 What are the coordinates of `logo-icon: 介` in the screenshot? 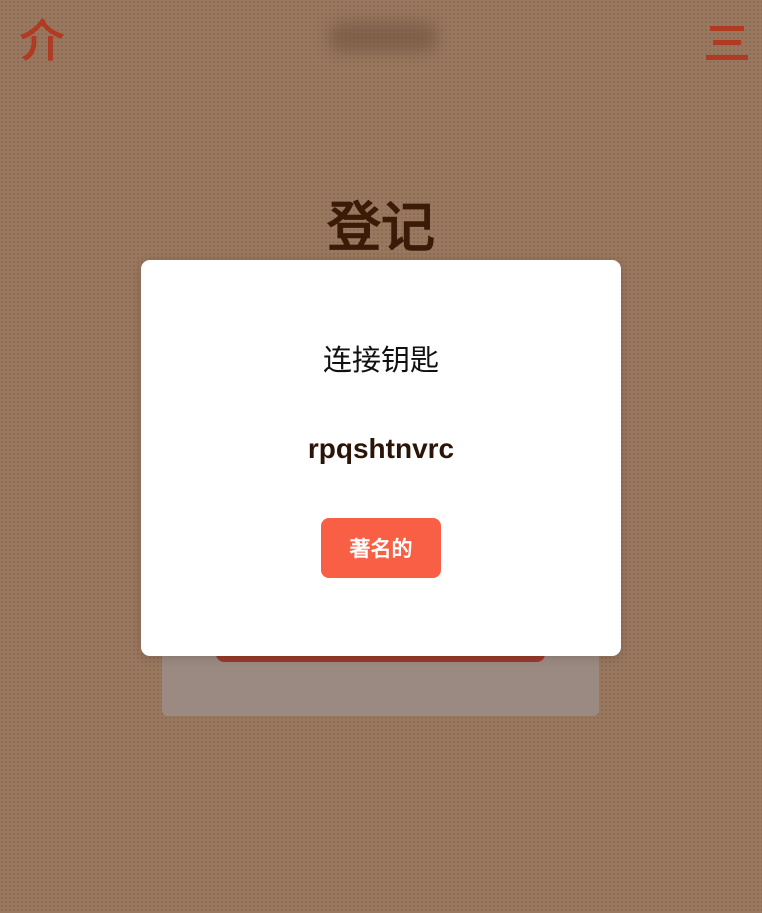 It's located at (42, 42).